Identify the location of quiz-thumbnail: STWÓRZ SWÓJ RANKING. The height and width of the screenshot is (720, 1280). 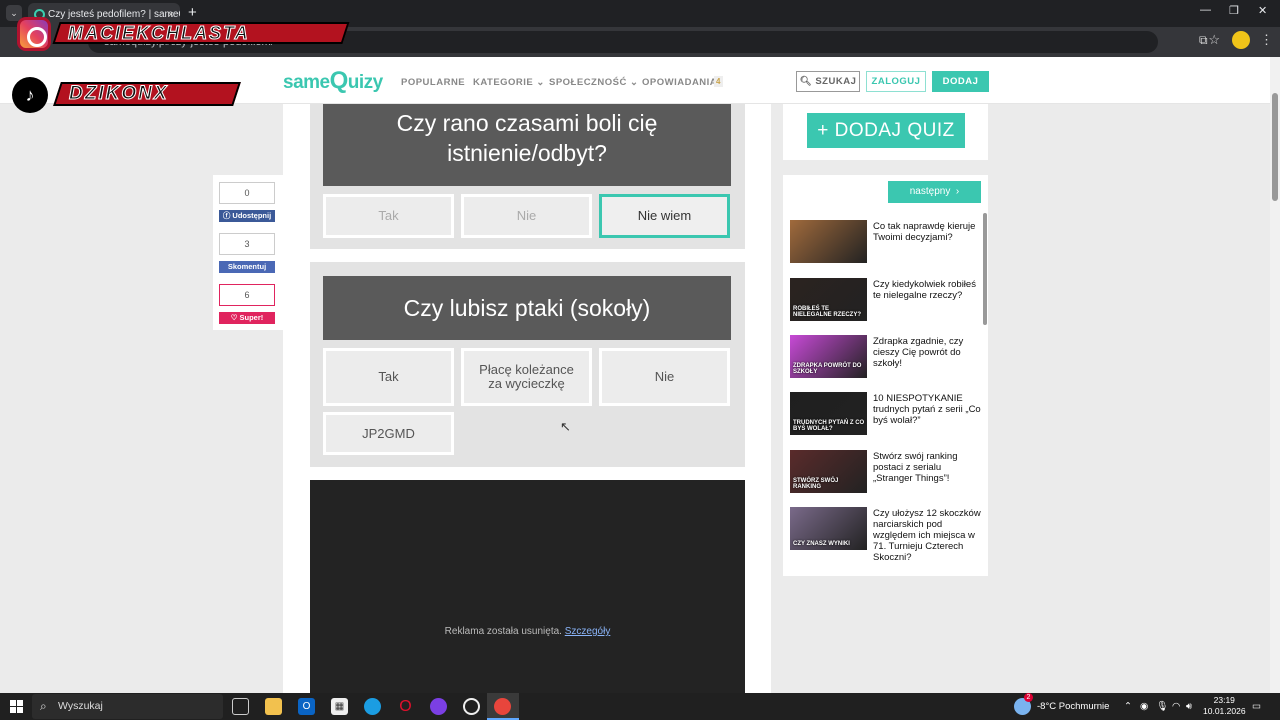
(828, 471).